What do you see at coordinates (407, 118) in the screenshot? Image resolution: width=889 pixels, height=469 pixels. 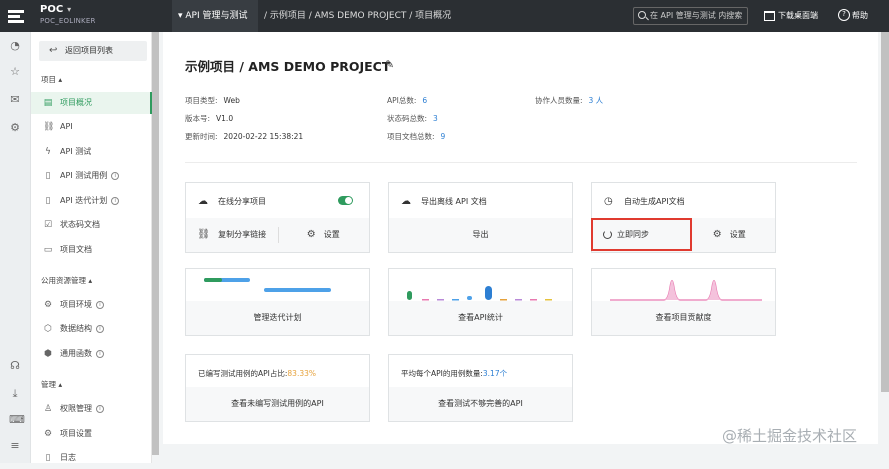 I see `meta-label: 状态码总数:` at bounding box center [407, 118].